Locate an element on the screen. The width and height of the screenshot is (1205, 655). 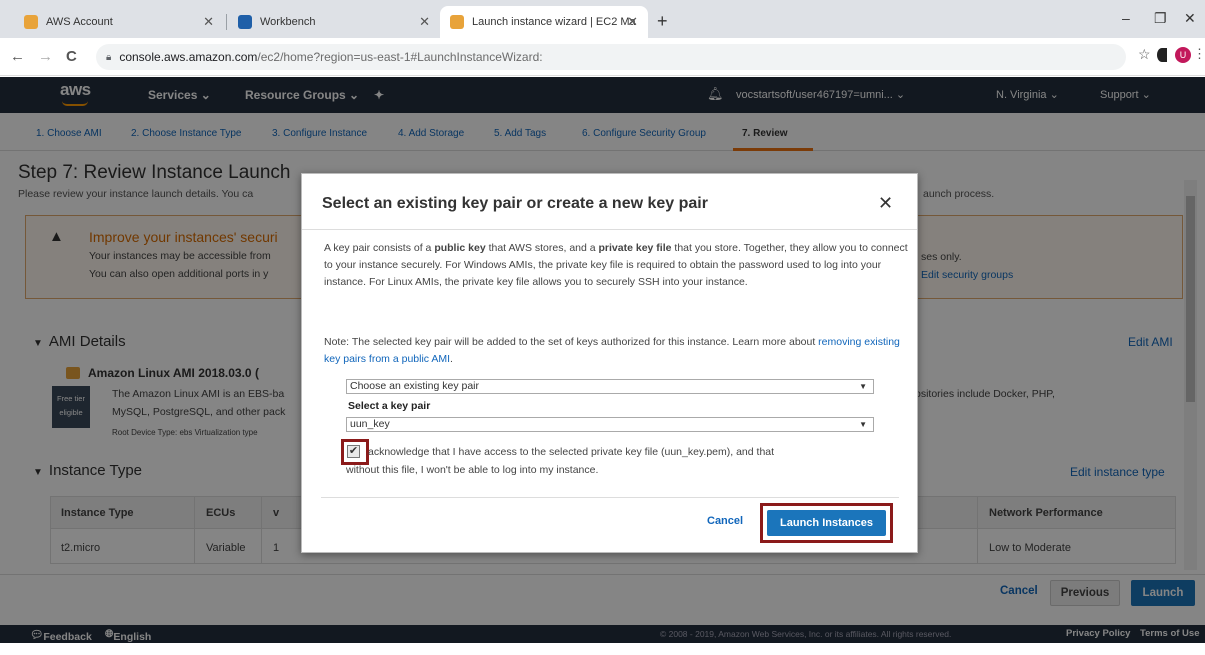
browser-tab-aws-account: AWS Account ✕ is located at coordinates (119, 22).